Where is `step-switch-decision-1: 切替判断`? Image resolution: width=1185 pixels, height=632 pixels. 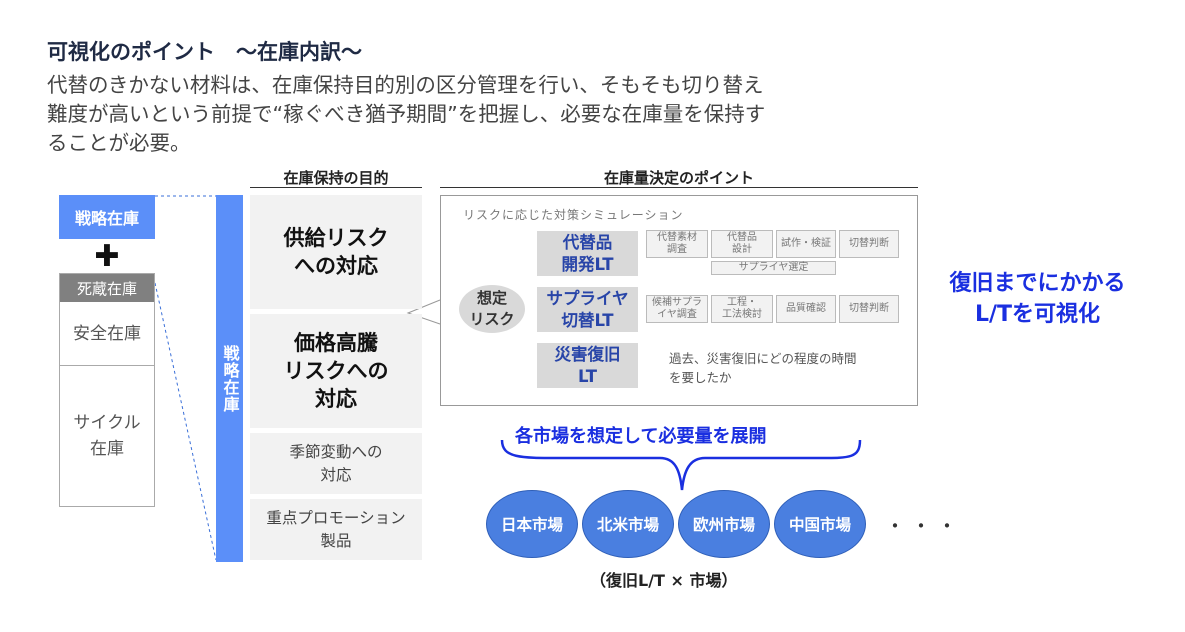 step-switch-decision-1: 切替判断 is located at coordinates (869, 244).